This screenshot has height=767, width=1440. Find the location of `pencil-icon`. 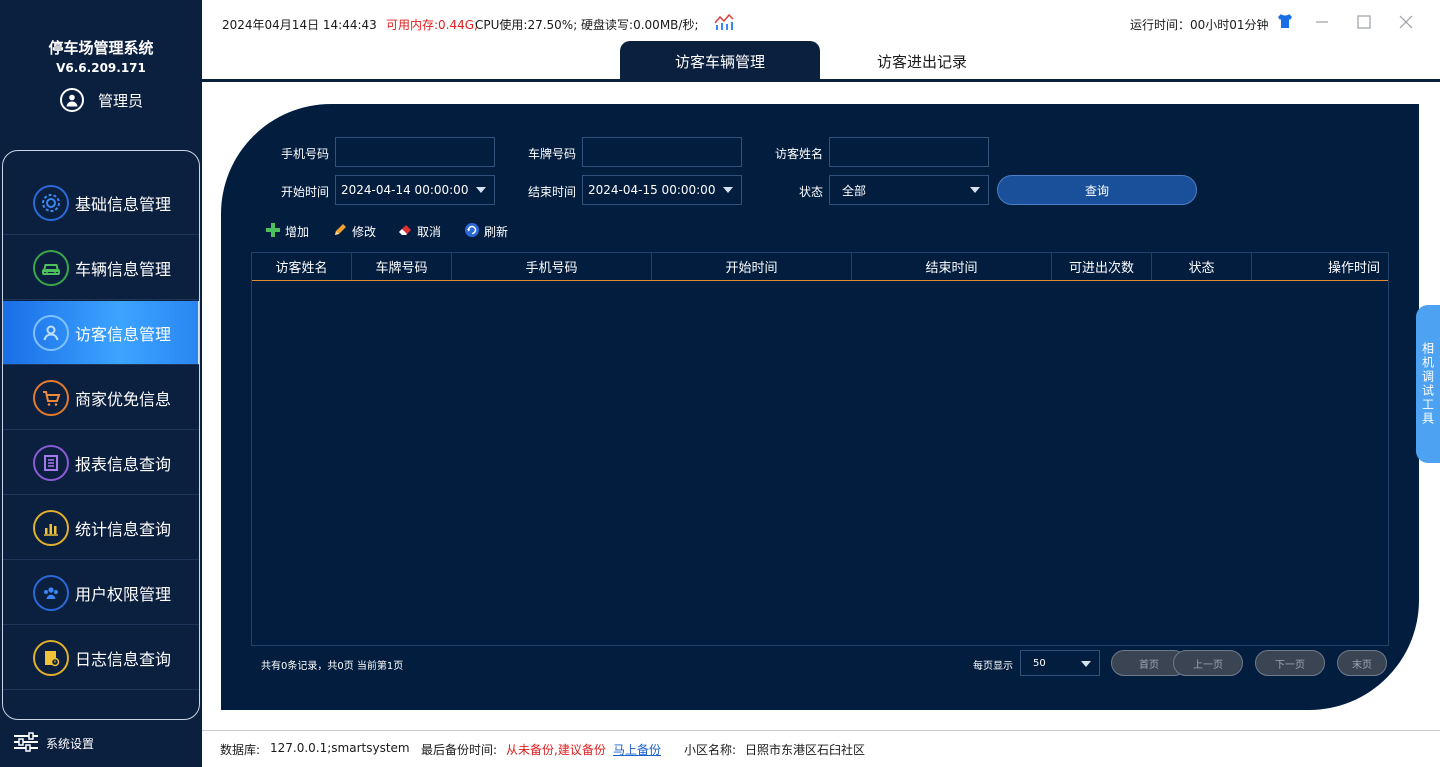

pencil-icon is located at coordinates (340, 231).